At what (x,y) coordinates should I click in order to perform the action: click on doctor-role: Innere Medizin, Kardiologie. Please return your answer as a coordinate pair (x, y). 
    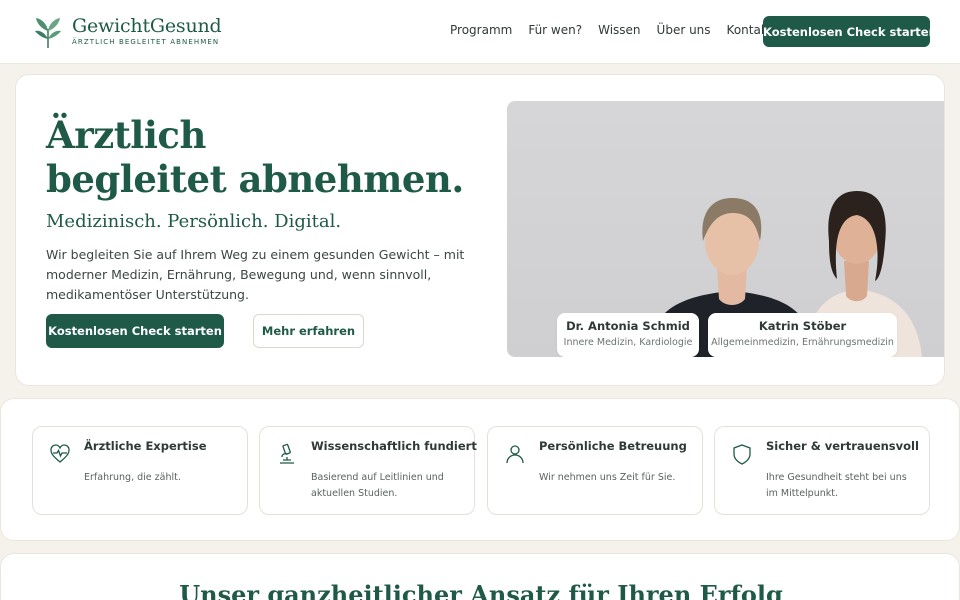
    Looking at the image, I should click on (628, 342).